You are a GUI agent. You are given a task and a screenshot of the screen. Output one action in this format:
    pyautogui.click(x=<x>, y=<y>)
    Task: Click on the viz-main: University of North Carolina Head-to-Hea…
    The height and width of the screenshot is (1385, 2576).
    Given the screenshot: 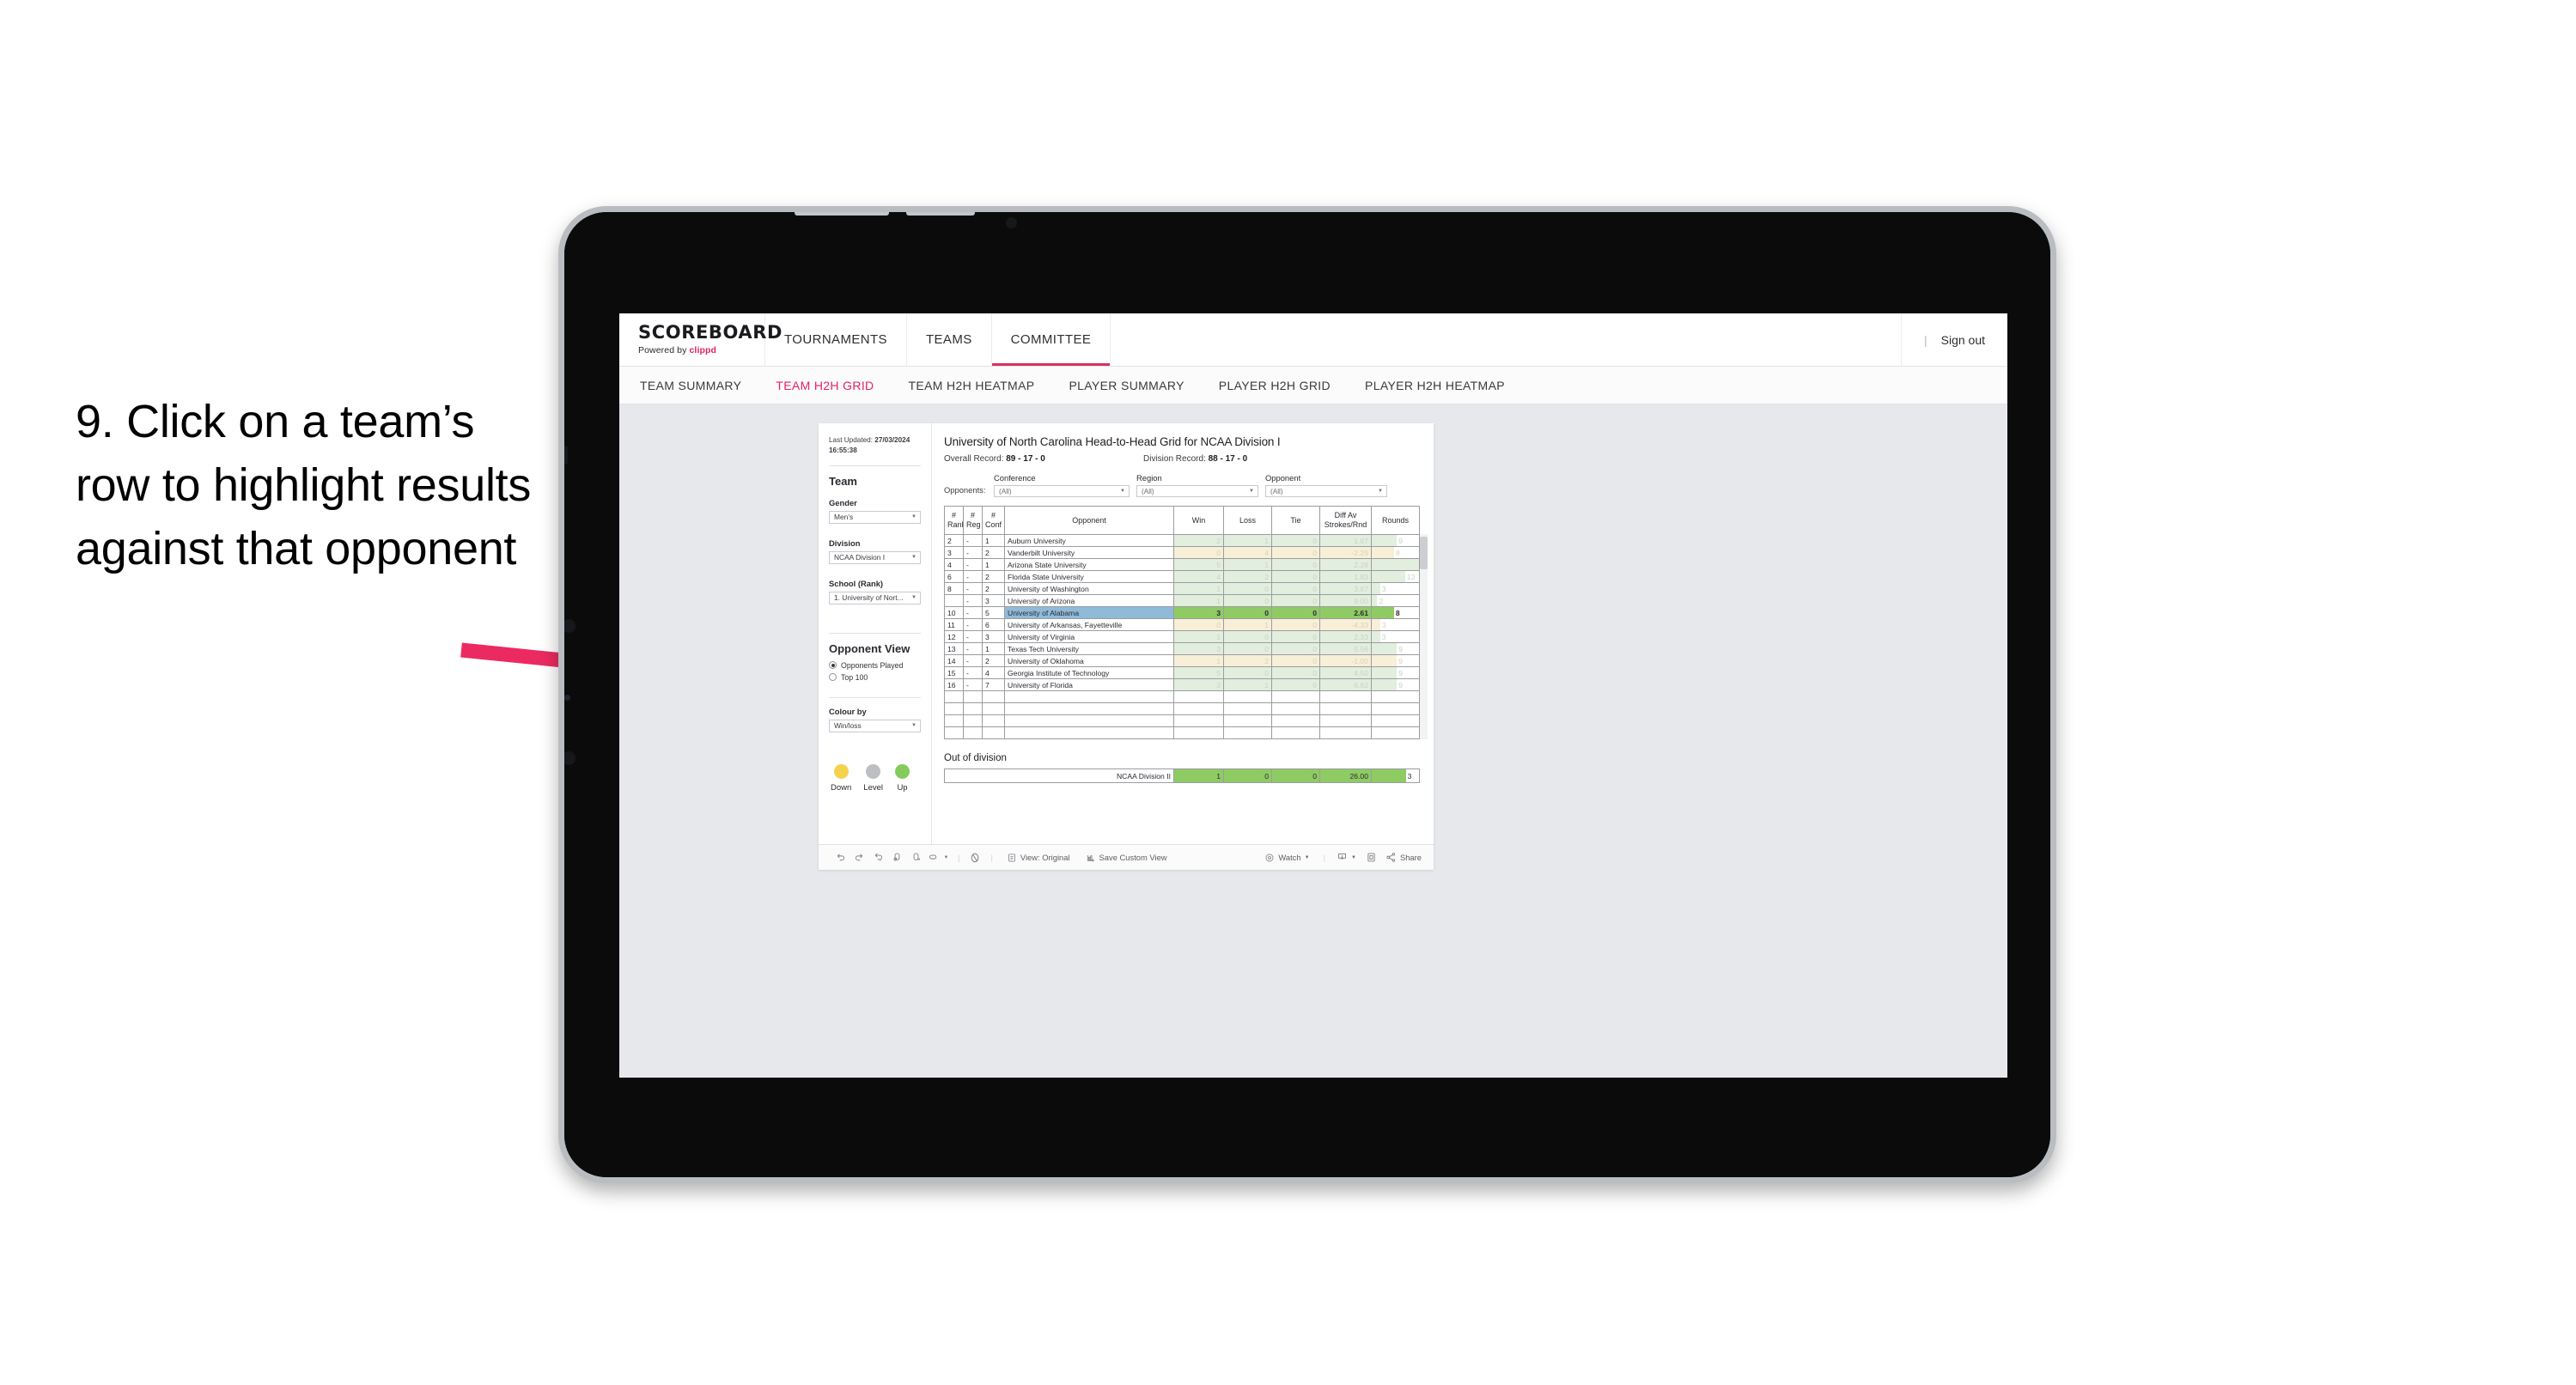 What is the action you would take?
    pyautogui.click(x=1183, y=633)
    